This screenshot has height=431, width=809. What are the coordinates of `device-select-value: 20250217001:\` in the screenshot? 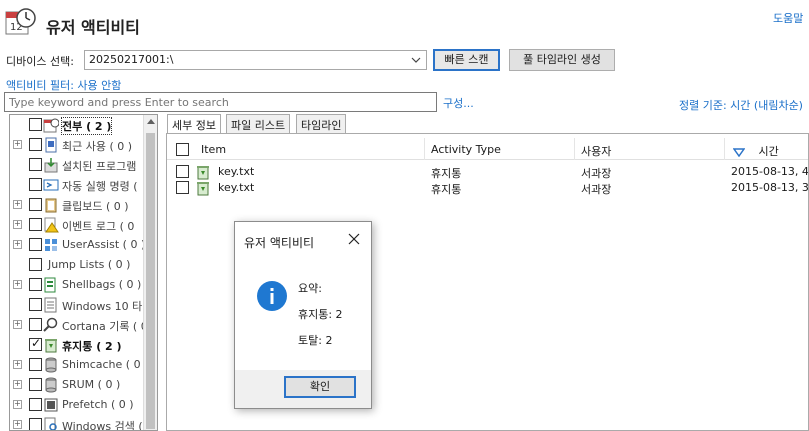 It's located at (131, 59).